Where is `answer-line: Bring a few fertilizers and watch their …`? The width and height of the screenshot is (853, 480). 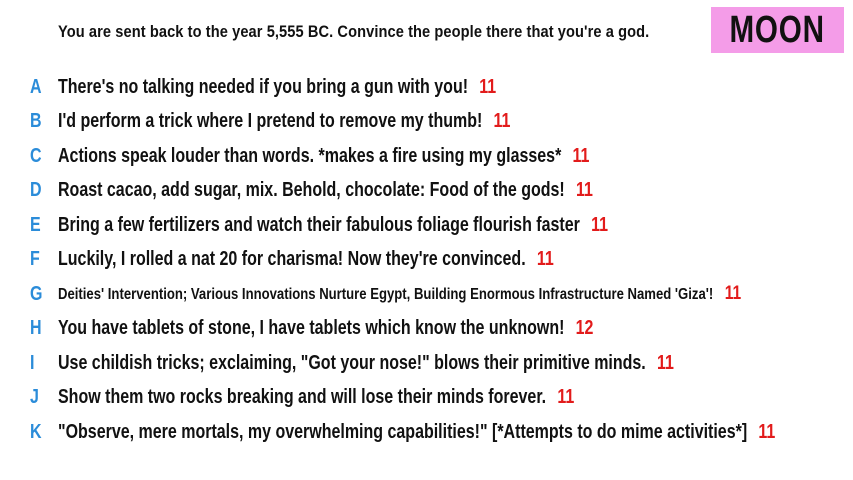
answer-line: Bring a few fertilizers and watch their … is located at coordinates (333, 225).